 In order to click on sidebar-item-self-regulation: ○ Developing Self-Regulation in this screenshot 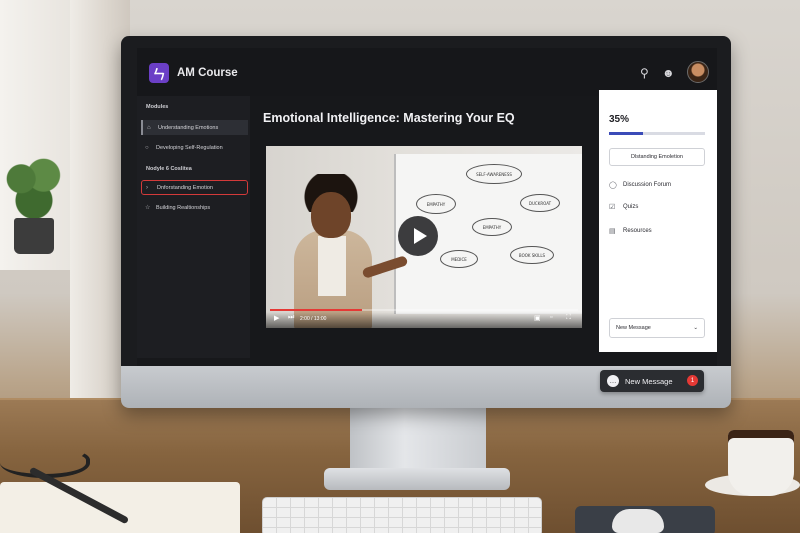, I will do `click(194, 147)`.